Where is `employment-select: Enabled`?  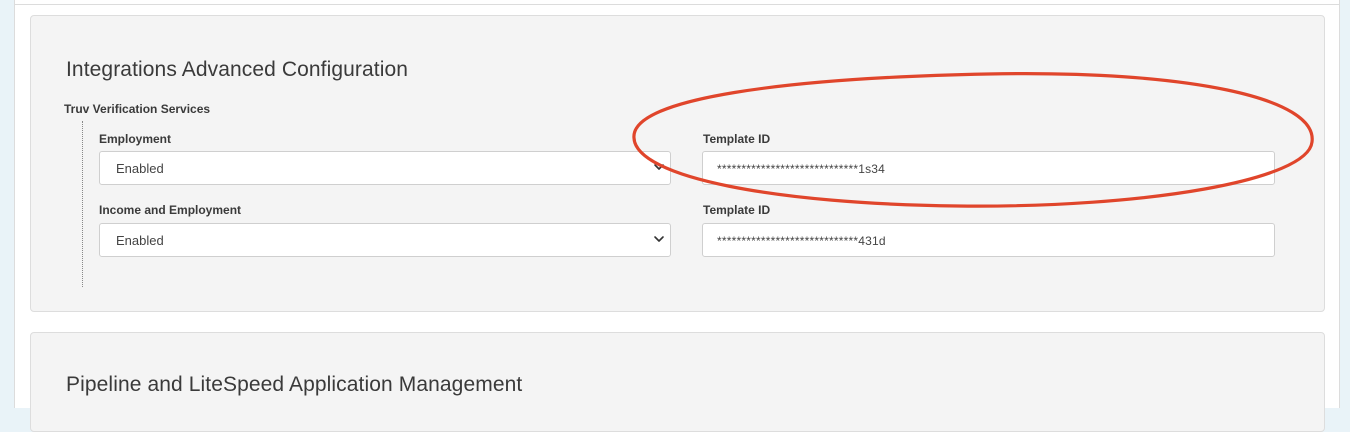 employment-select: Enabled is located at coordinates (385, 168).